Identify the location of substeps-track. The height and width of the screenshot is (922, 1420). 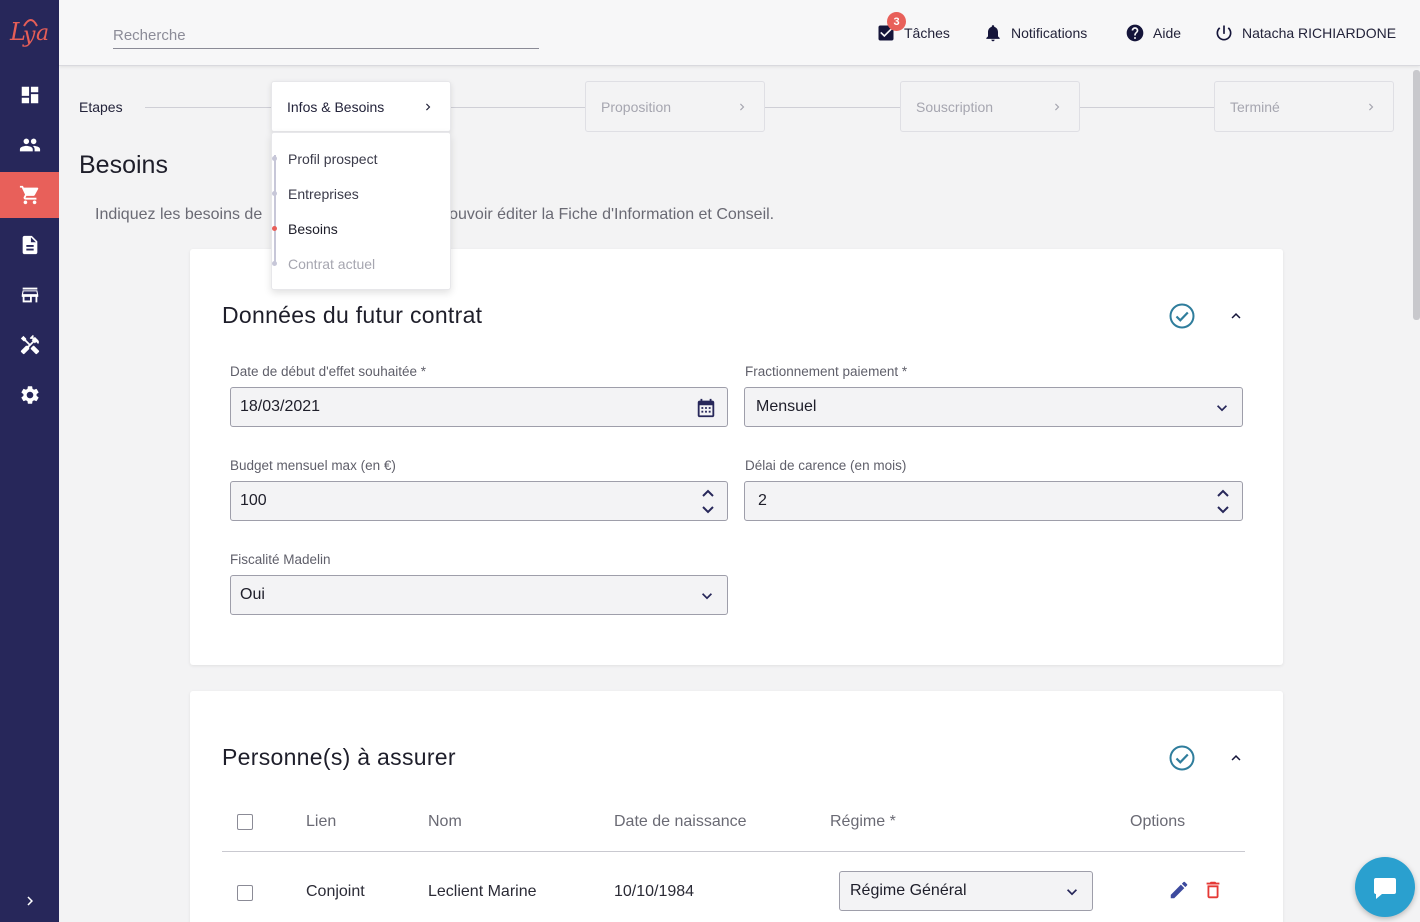
(275, 209).